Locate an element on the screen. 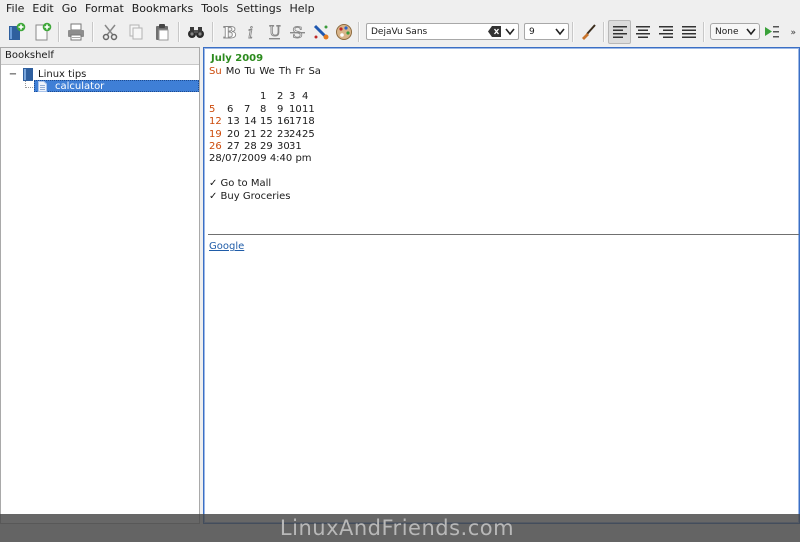 The image size is (800, 542). run-button is located at coordinates (771, 32).